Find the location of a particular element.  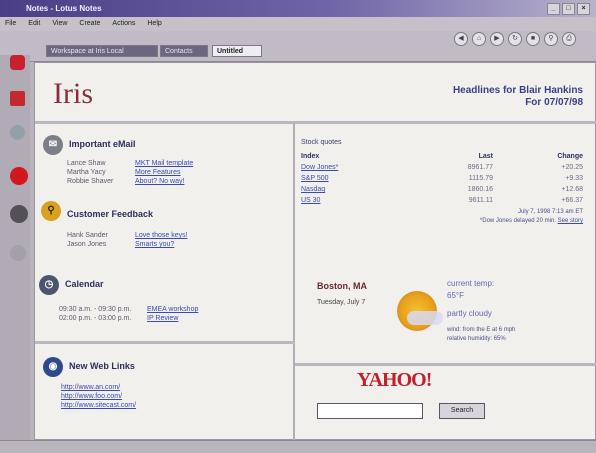

current-temp: 65°F is located at coordinates (455, 295).